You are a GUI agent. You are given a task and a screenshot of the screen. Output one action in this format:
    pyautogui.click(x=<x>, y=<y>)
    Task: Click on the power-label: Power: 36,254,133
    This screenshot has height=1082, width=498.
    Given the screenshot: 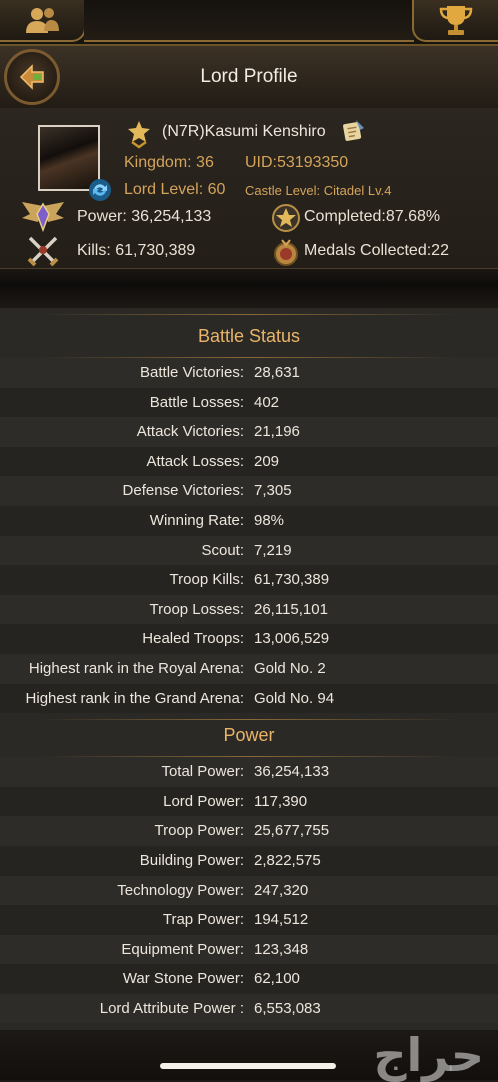 What is the action you would take?
    pyautogui.click(x=144, y=216)
    